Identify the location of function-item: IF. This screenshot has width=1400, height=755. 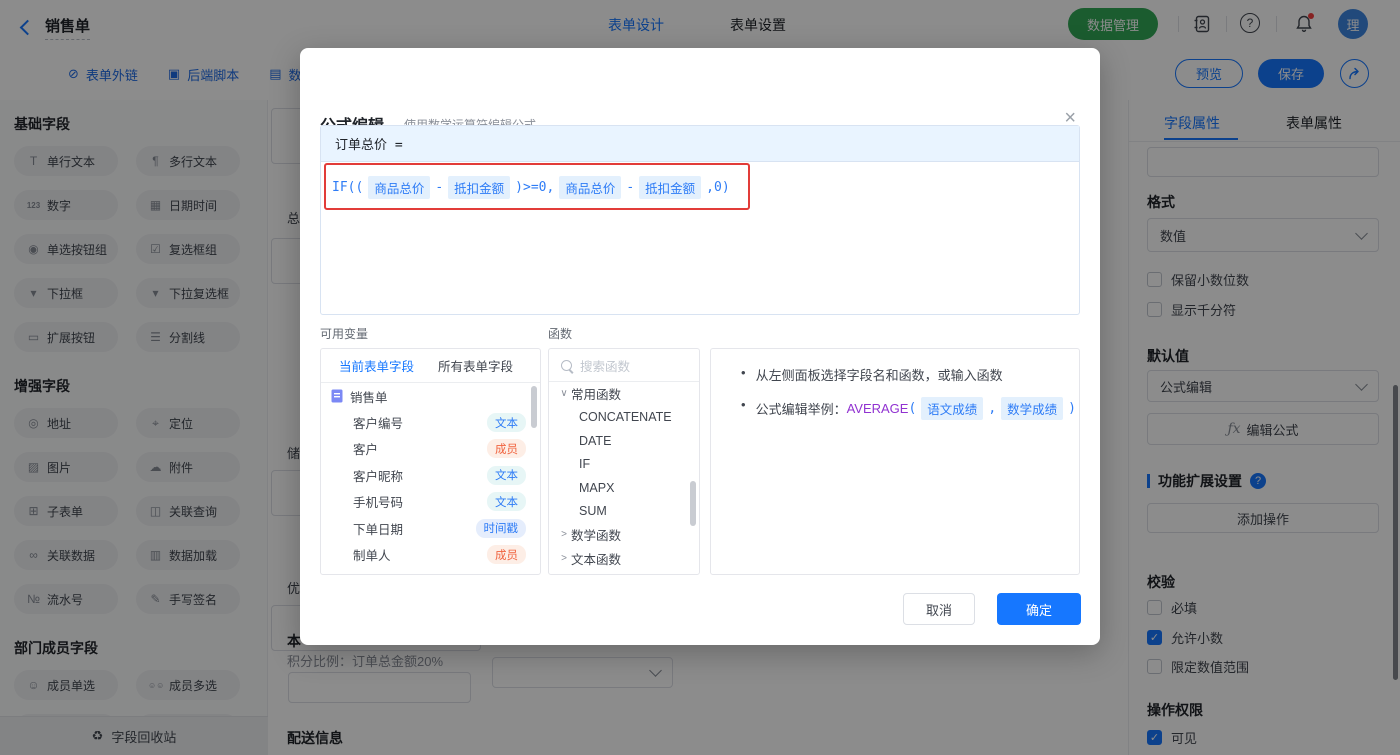
(624, 465).